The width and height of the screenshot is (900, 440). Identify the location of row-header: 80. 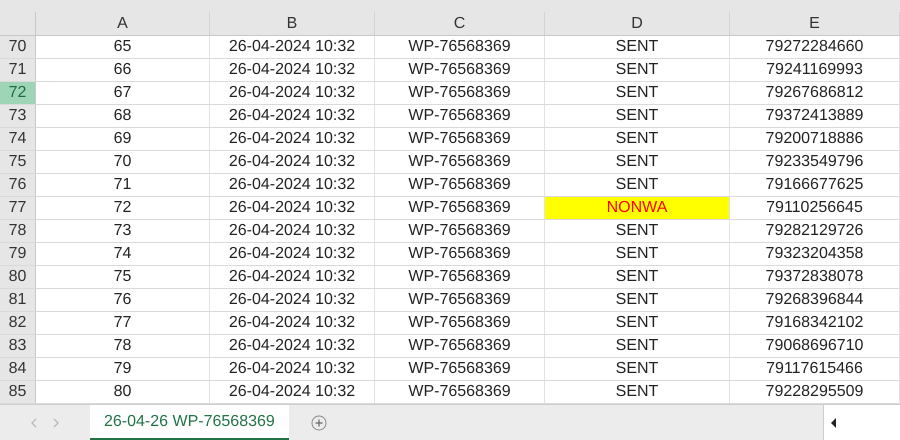
(18, 277).